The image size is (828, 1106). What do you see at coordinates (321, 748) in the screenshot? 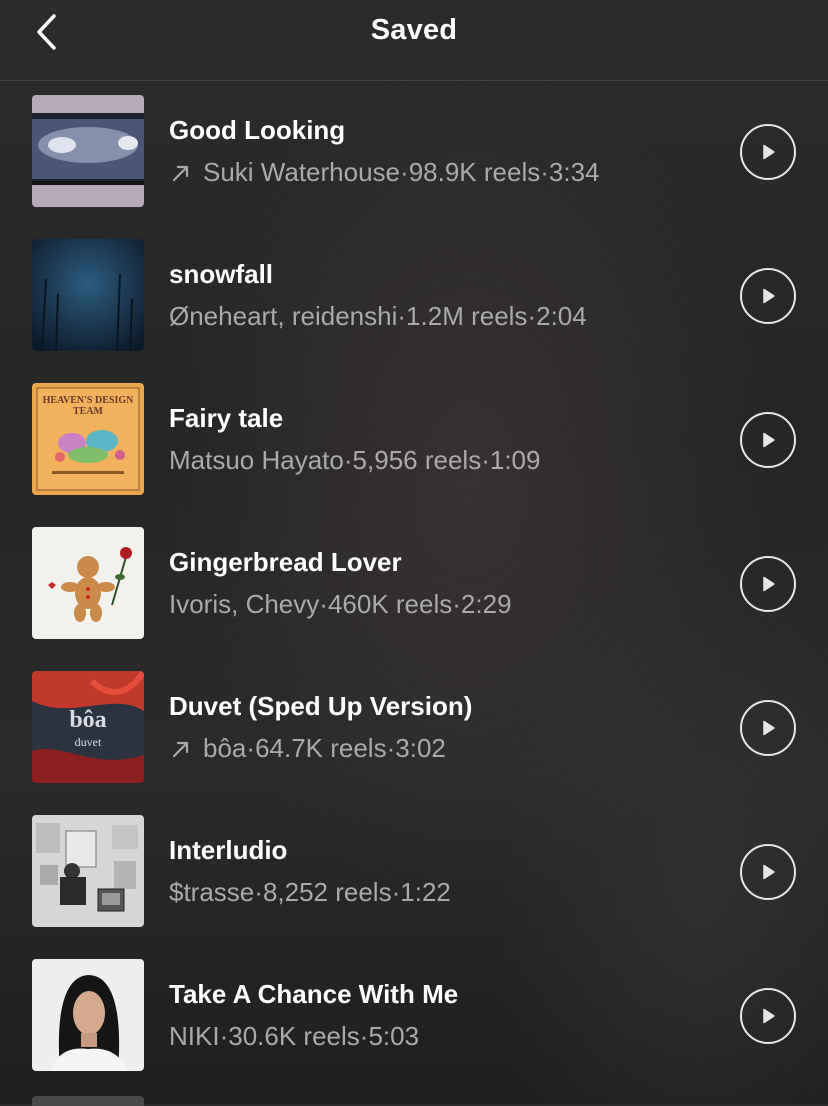
I see `song-reels-count: 64.7K reels` at bounding box center [321, 748].